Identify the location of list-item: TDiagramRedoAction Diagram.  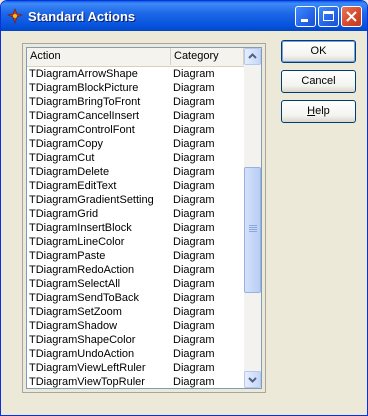
(135, 270).